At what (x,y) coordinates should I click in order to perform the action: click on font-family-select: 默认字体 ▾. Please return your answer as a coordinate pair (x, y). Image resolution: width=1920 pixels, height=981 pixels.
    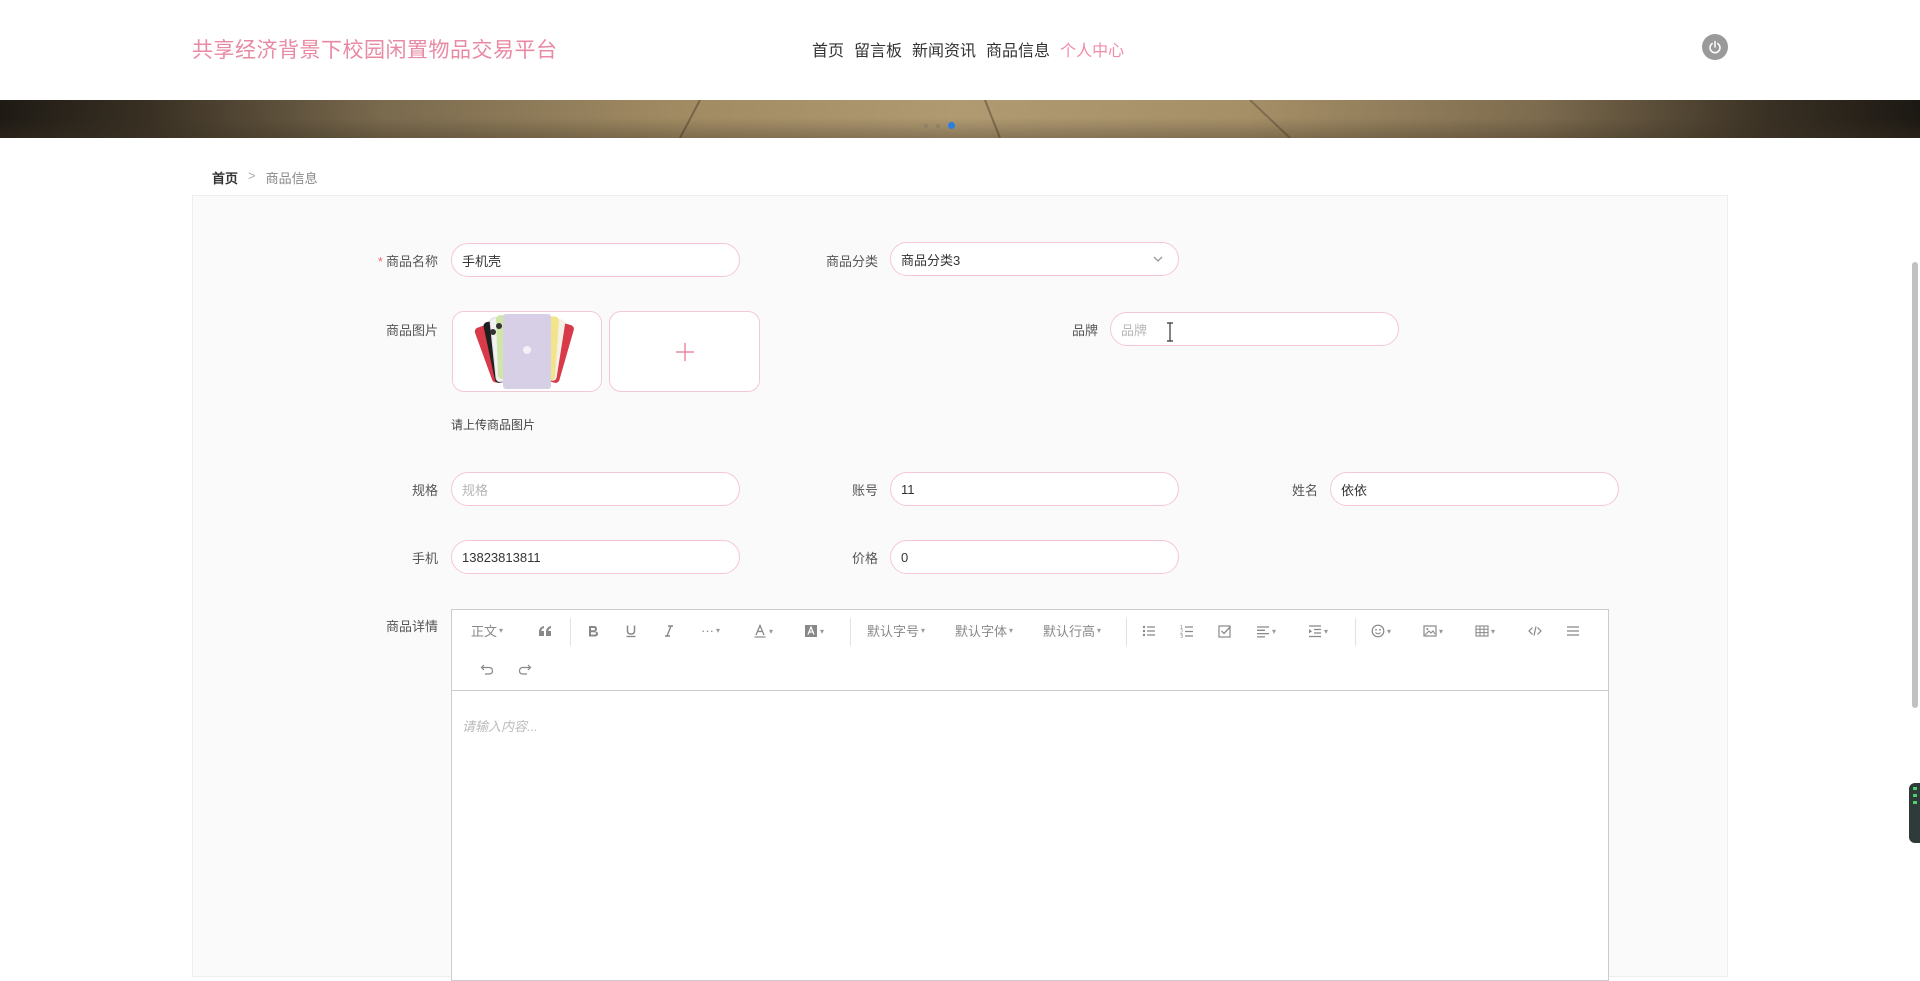
    Looking at the image, I should click on (984, 630).